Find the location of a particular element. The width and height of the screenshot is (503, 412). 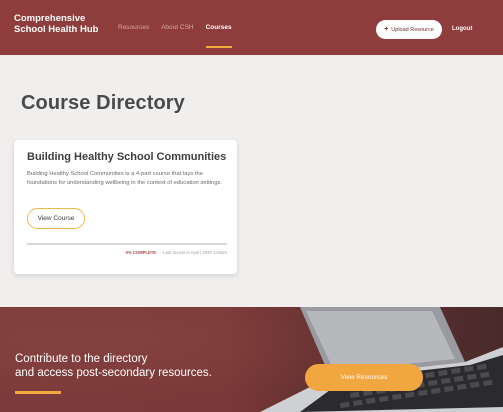

page-title: Course Directory is located at coordinates (103, 103).